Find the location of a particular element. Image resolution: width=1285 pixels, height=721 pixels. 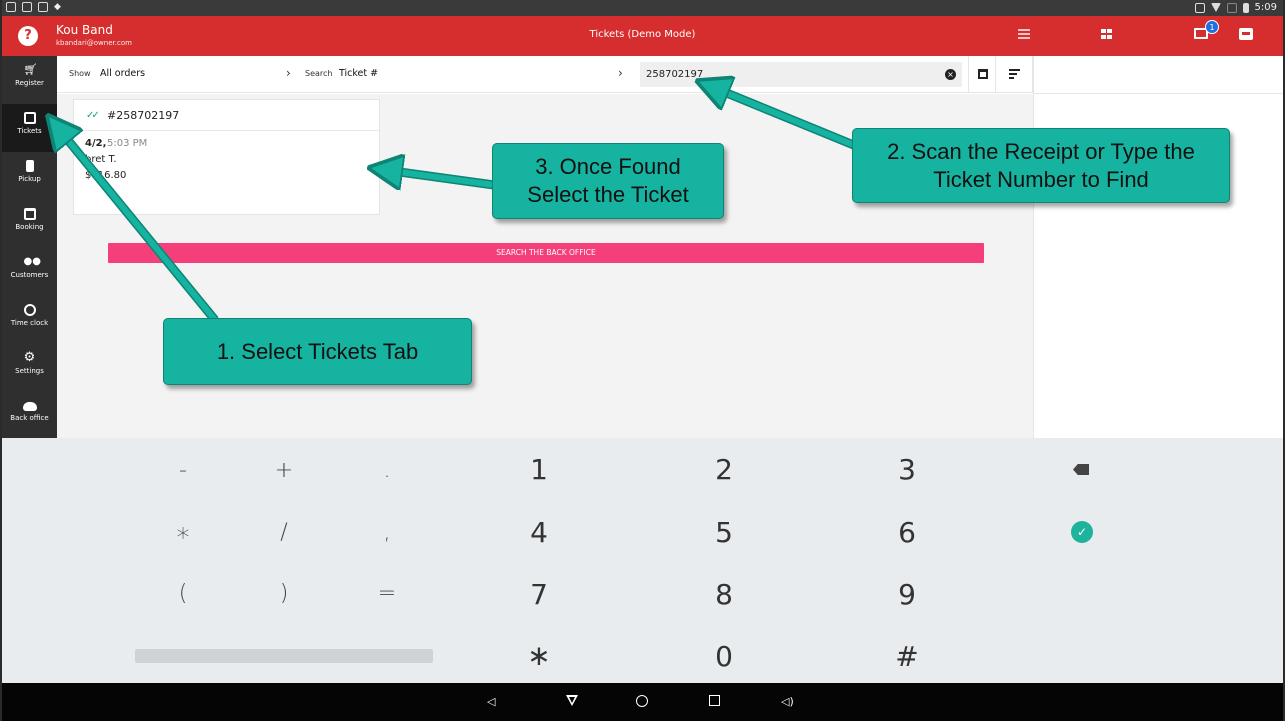

key-hash: # is located at coordinates (907, 656).